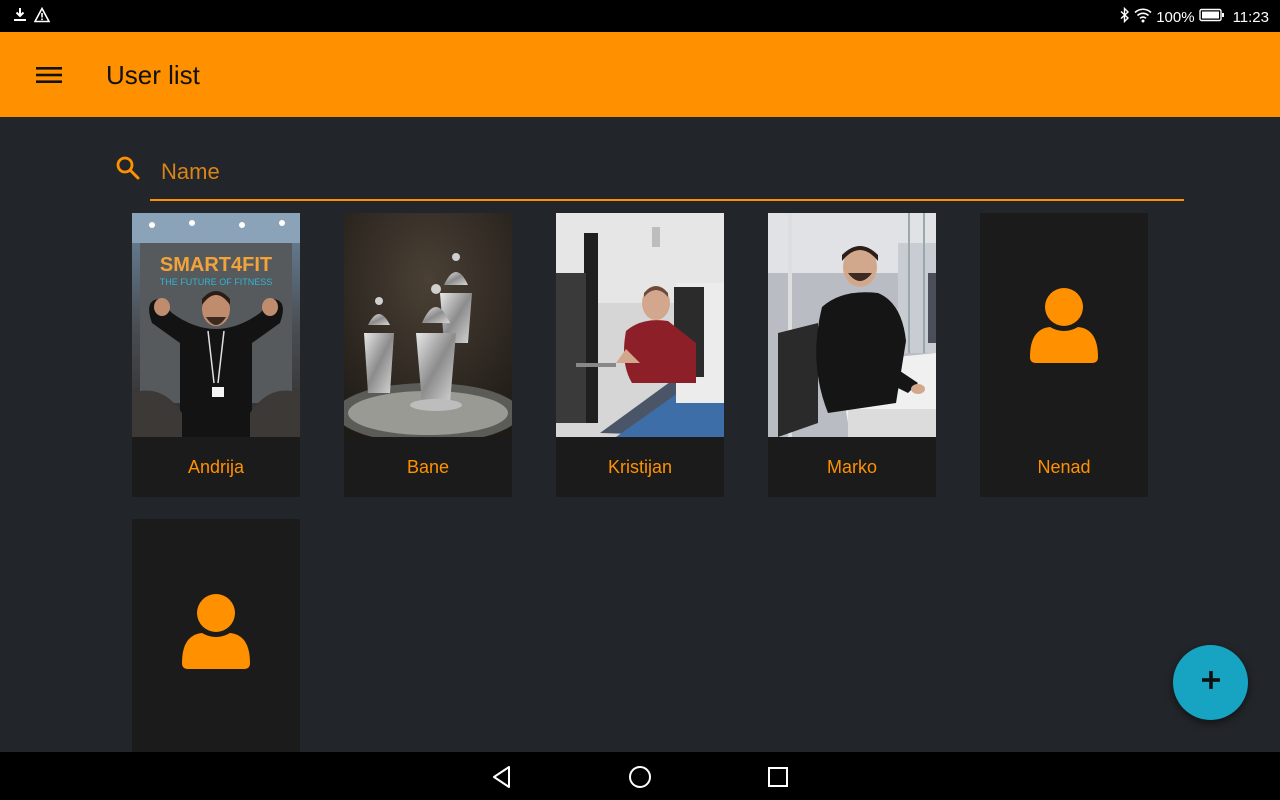  I want to click on search-input, so click(667, 173).